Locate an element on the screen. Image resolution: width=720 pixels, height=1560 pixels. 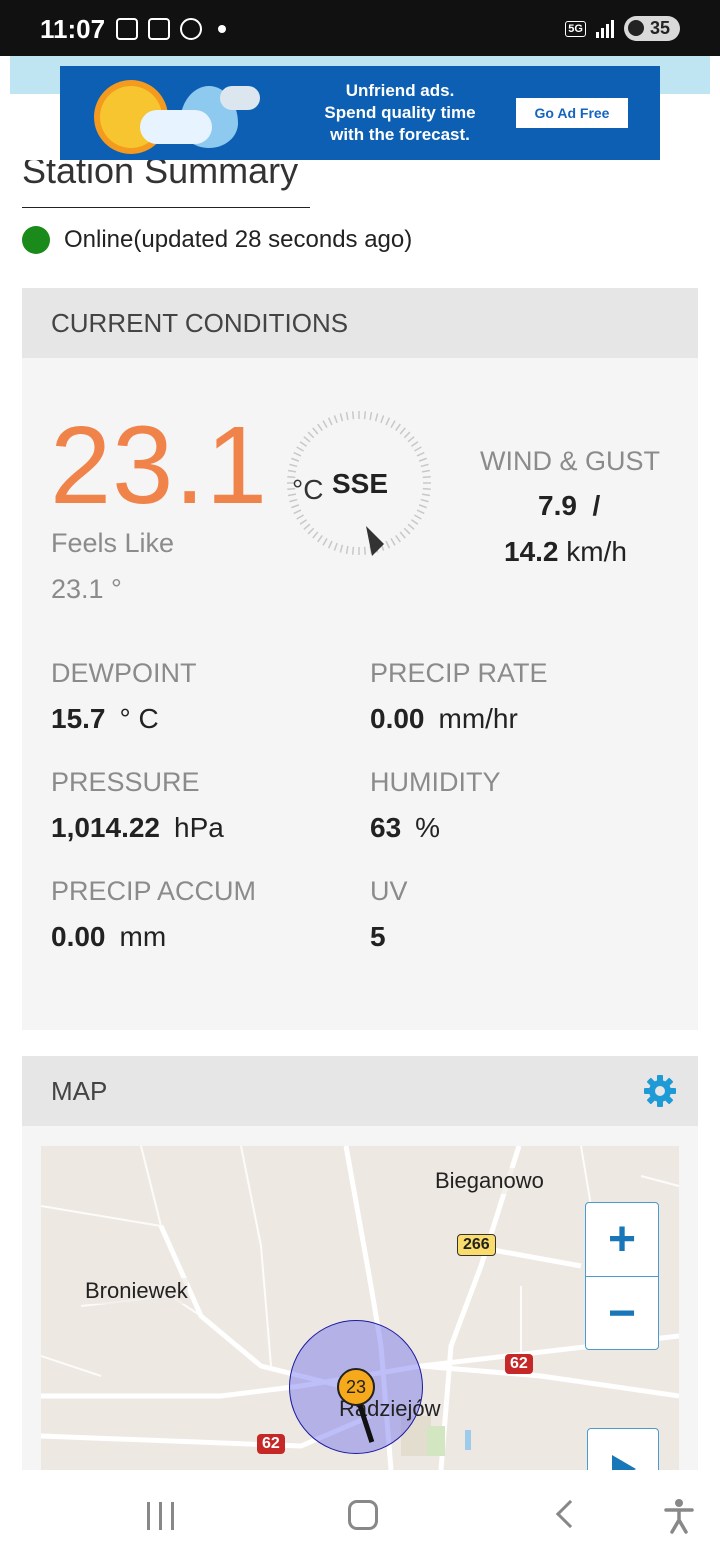
cloud-icon is located at coordinates (176, 127).